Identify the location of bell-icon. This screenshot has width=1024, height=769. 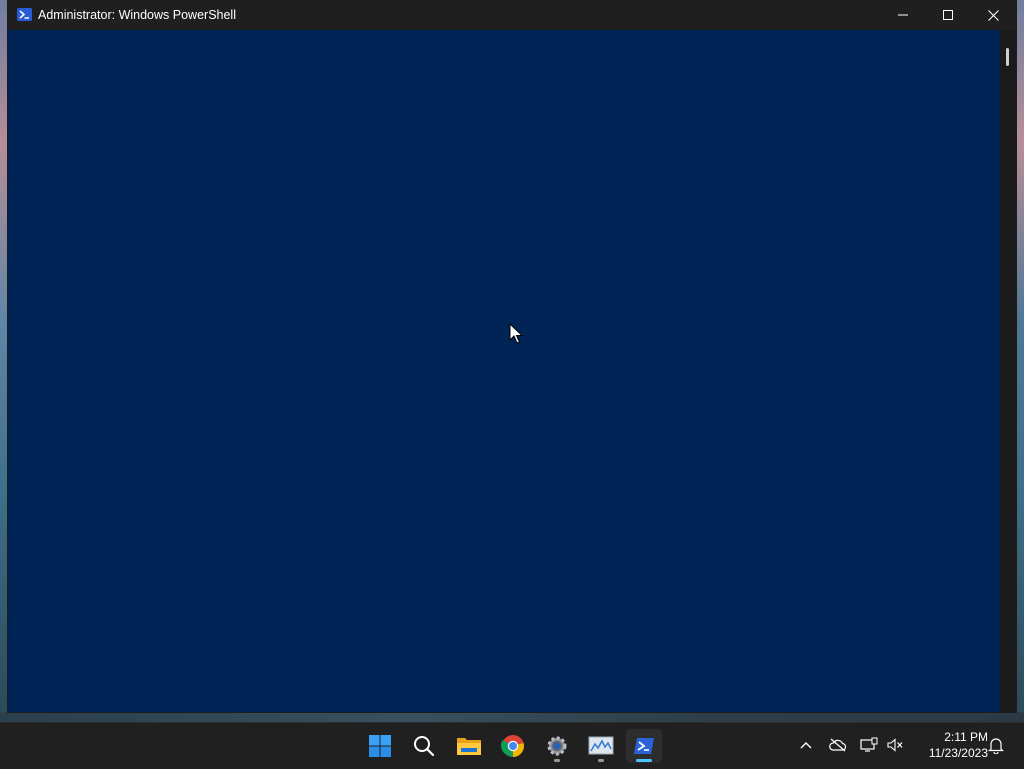
(996, 746).